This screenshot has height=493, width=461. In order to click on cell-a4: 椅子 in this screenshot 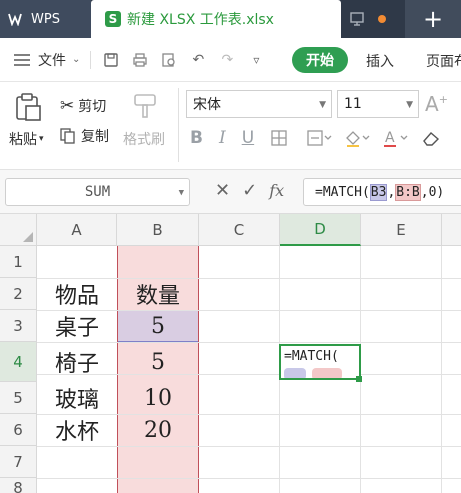, I will do `click(77, 362)`.